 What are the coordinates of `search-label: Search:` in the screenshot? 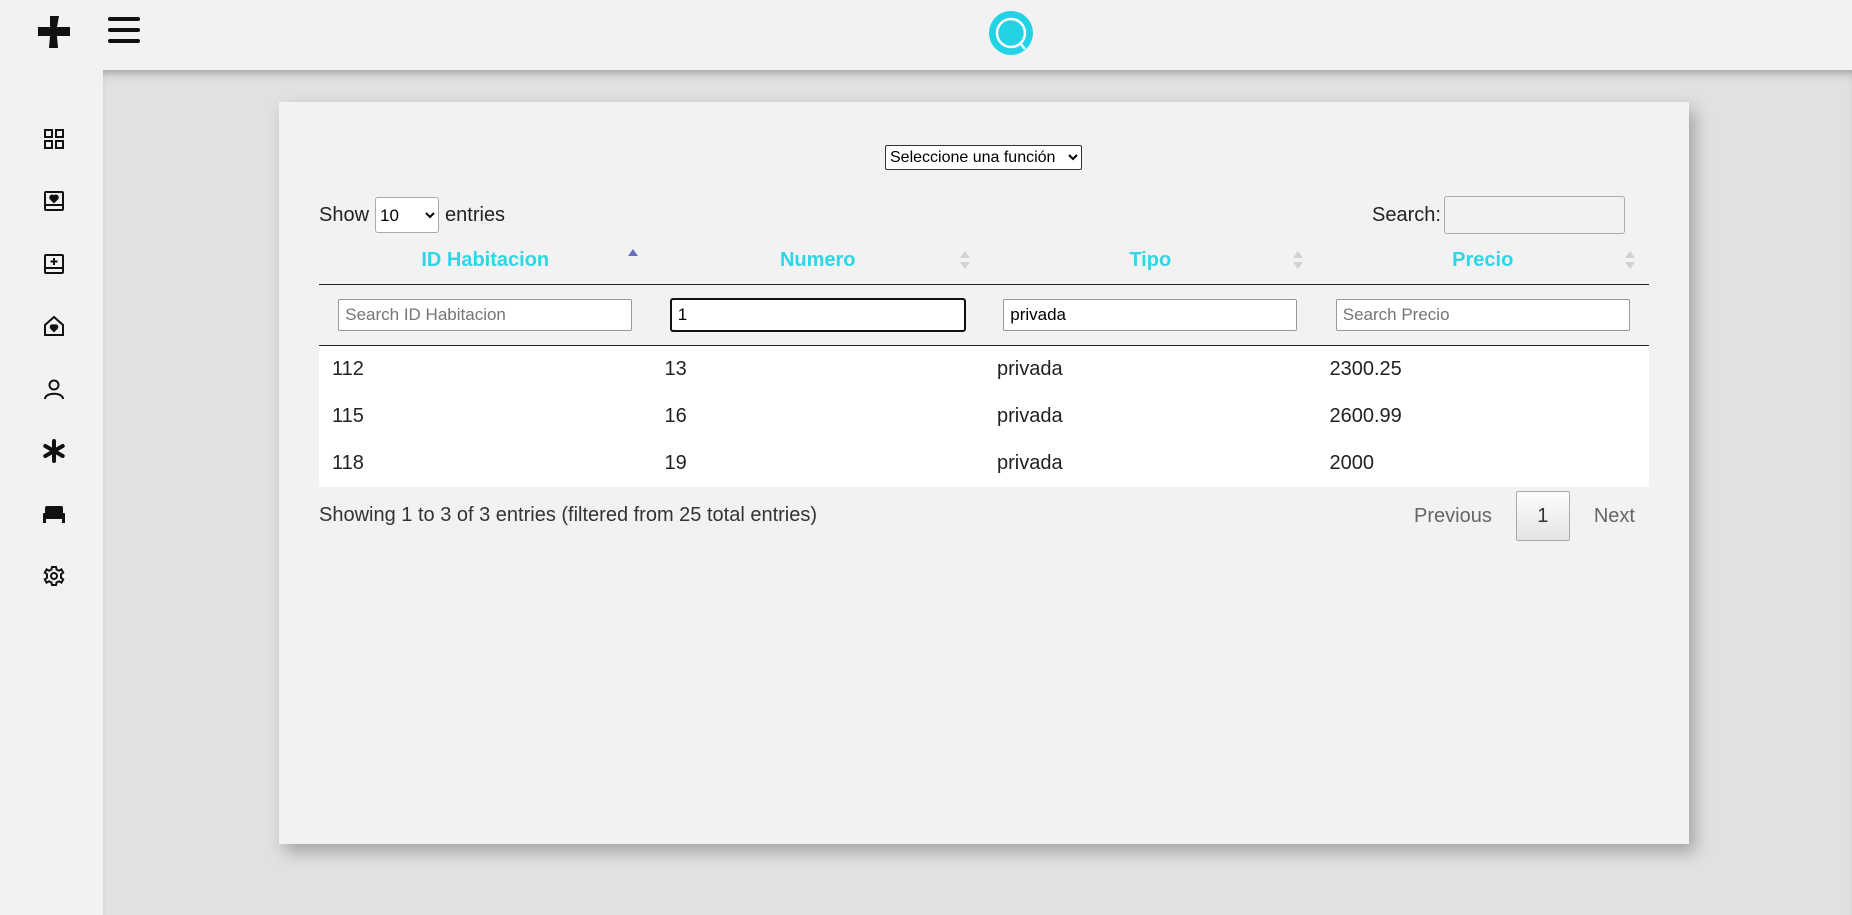 It's located at (1406, 214).